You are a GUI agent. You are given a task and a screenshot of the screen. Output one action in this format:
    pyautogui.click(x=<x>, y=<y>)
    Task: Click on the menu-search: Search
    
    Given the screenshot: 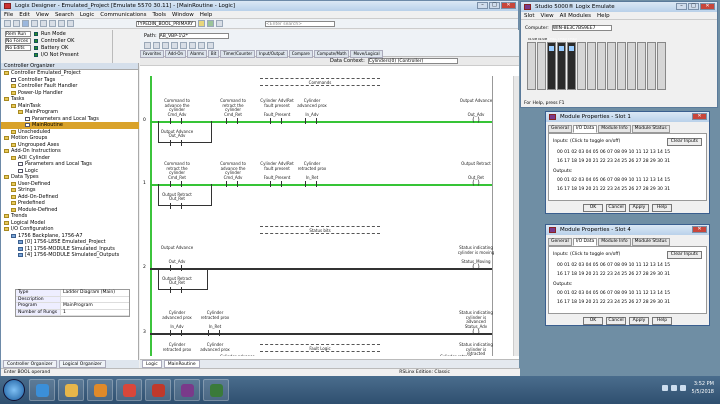 What is the action you would take?
    pyautogui.click(x=64, y=14)
    